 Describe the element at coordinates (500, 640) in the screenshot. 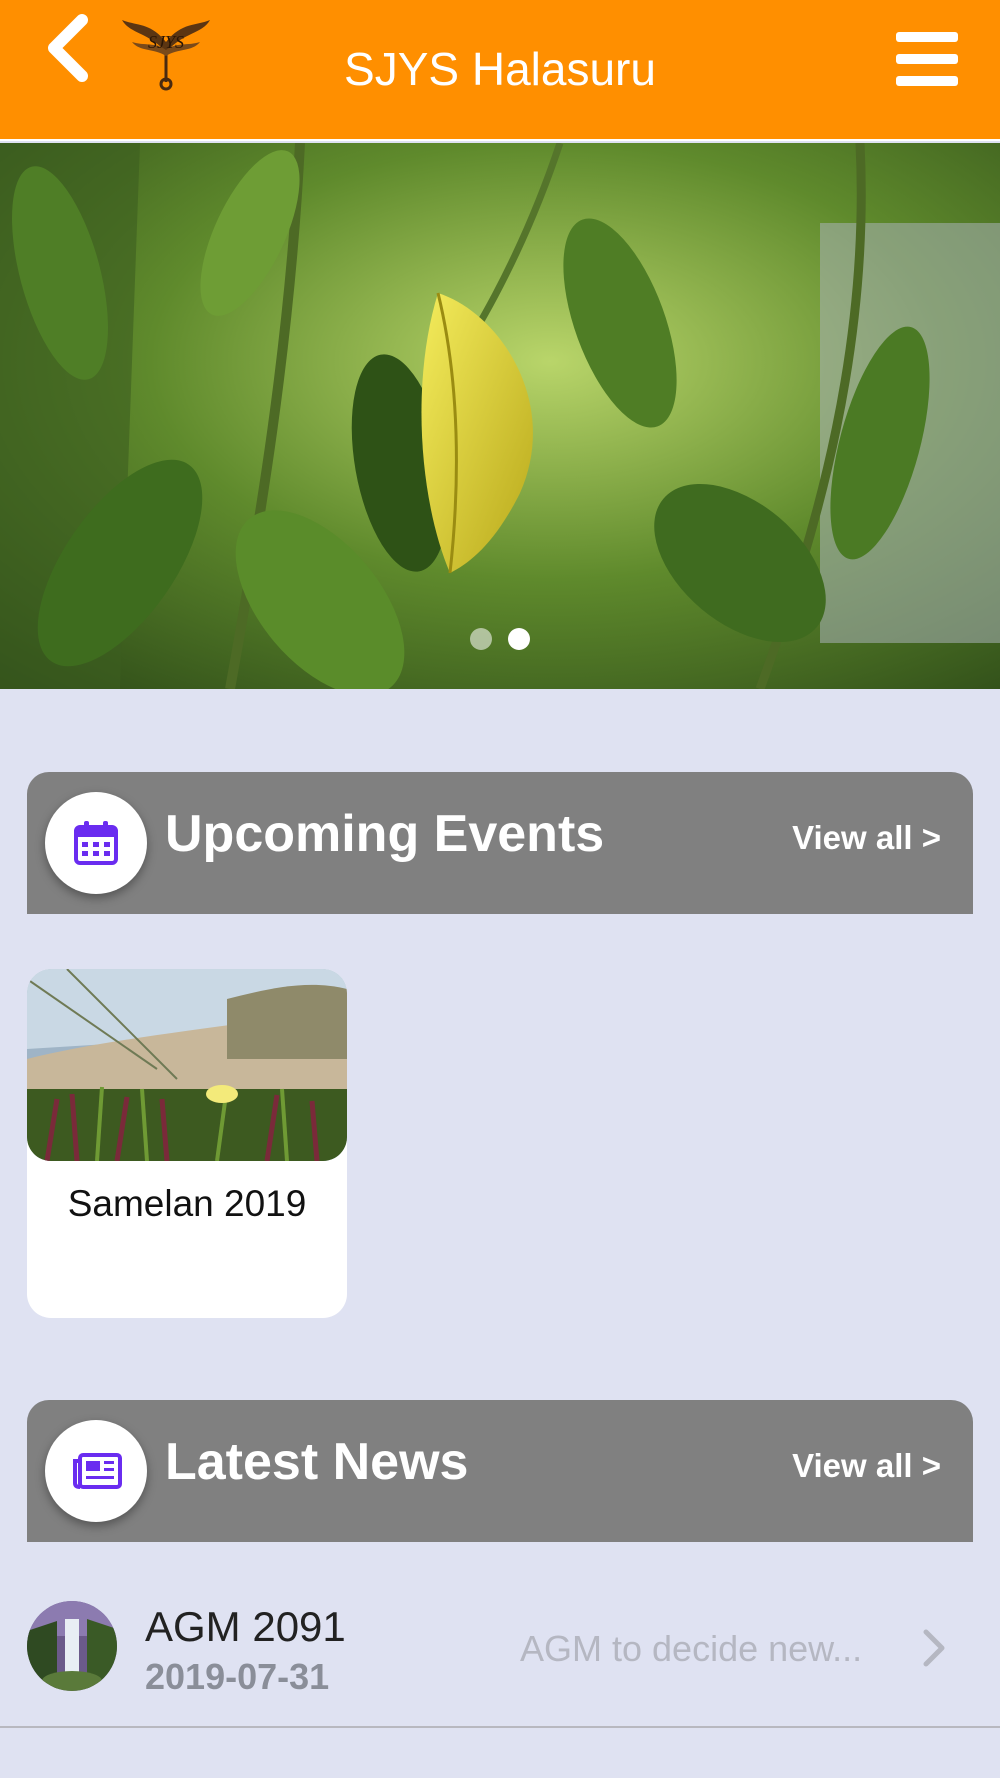

I see `carousel-indicator` at that location.